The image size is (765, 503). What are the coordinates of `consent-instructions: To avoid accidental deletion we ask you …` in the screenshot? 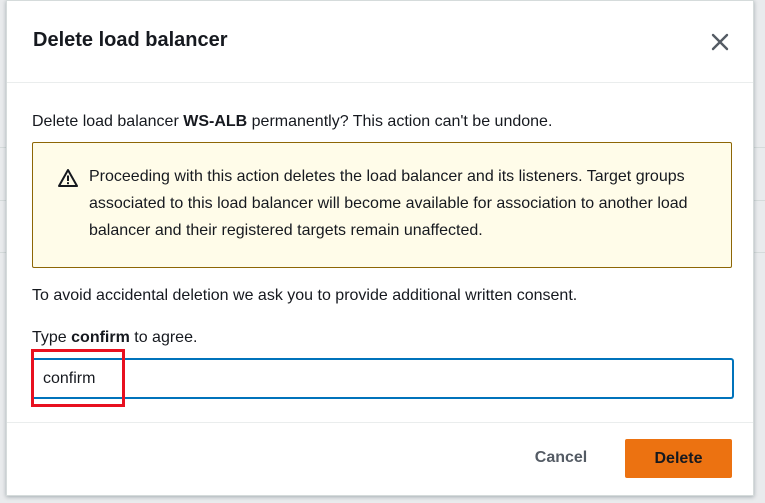 It's located at (305, 295).